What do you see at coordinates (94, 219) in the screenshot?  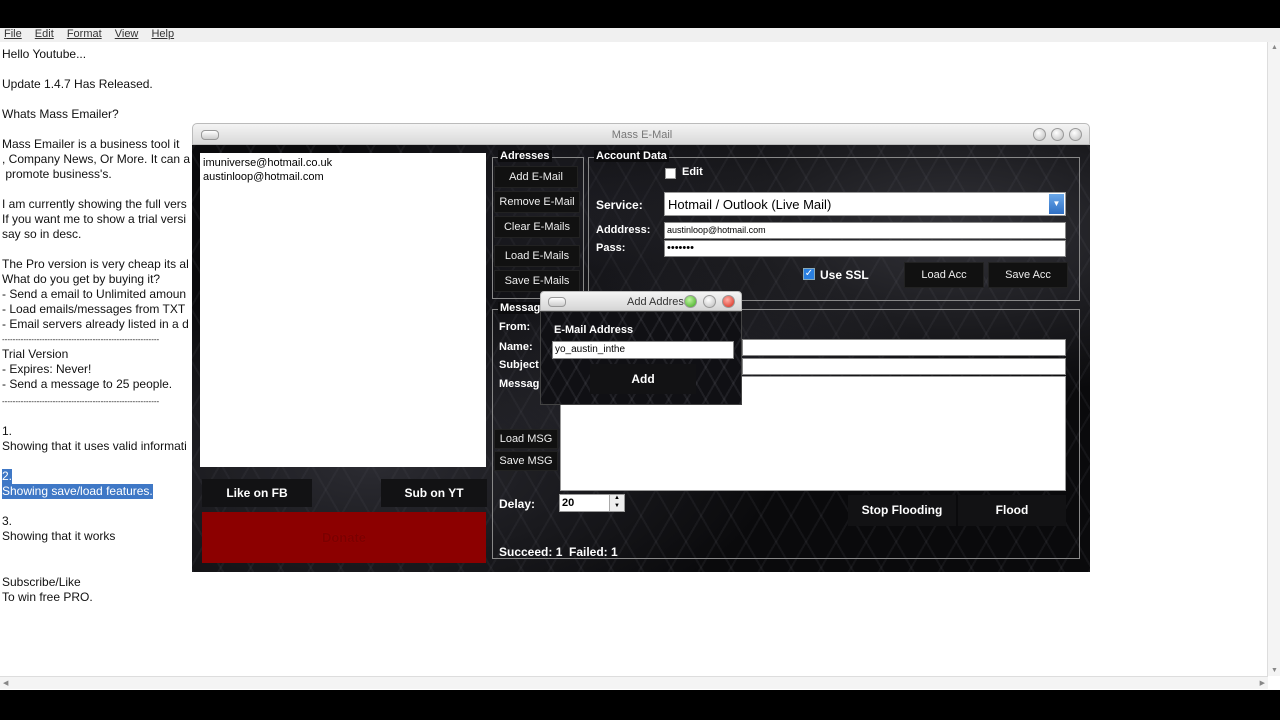 I see `text-line: If you want me to show a trial versi` at bounding box center [94, 219].